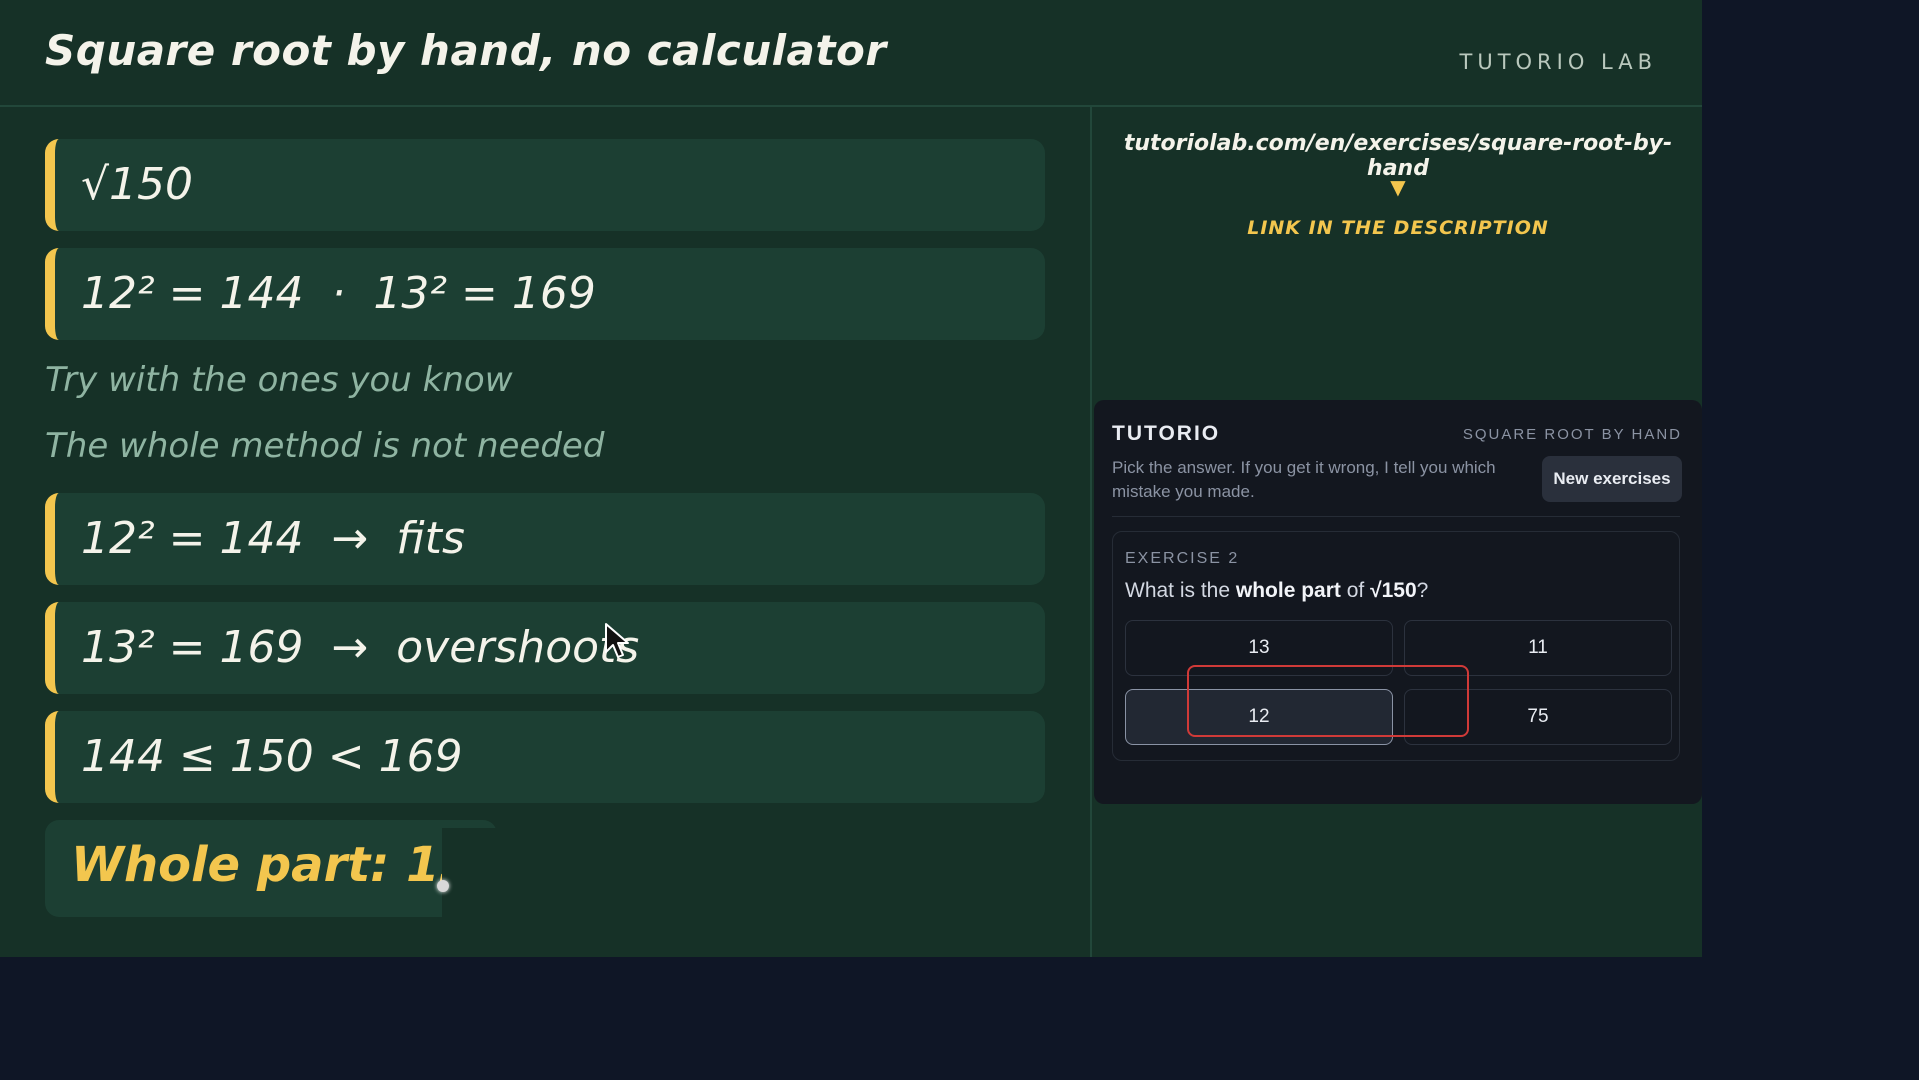 The height and width of the screenshot is (1080, 1919). Describe the element at coordinates (545, 757) in the screenshot. I see `step-card-5: 144 ≤ 150 < 169` at that location.